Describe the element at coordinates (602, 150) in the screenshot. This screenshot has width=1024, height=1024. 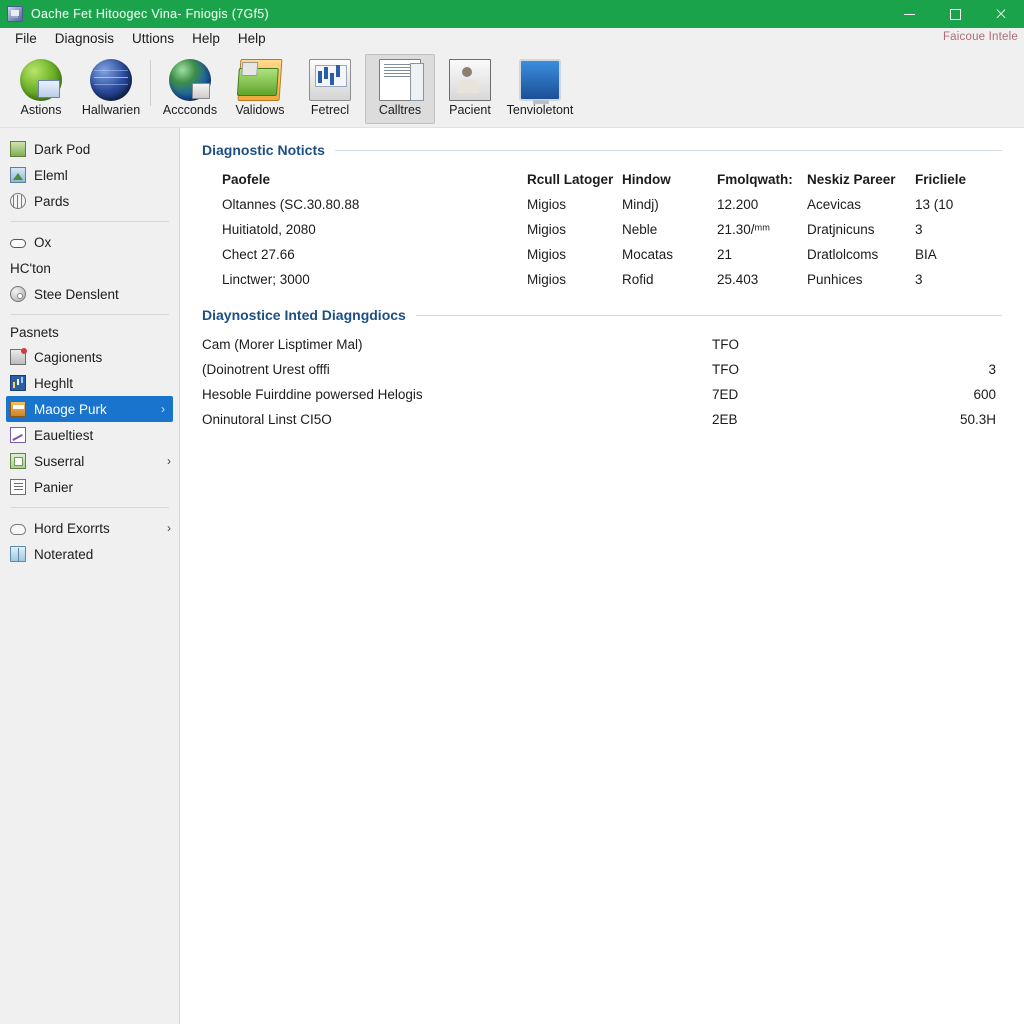
I see `section-header: Diagnostic Noticts` at that location.